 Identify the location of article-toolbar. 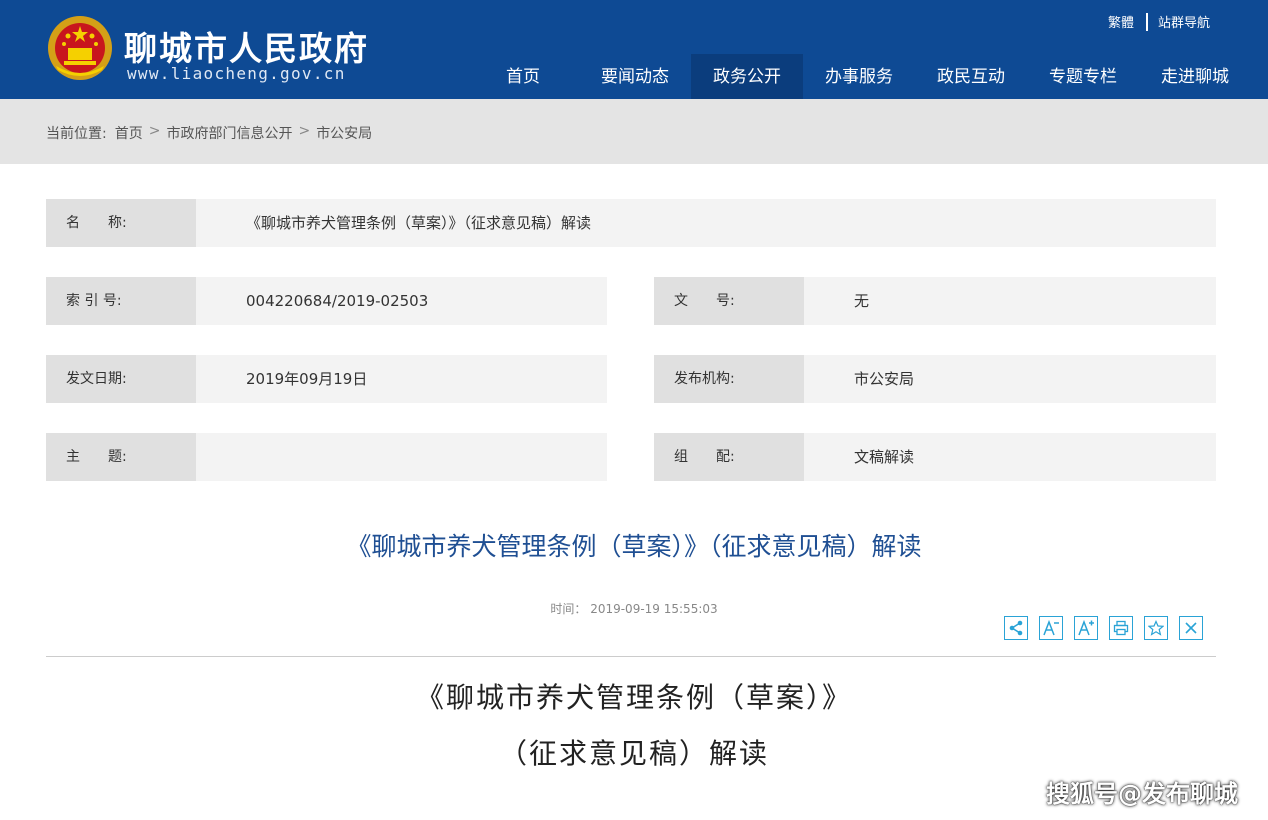
(1109, 628).